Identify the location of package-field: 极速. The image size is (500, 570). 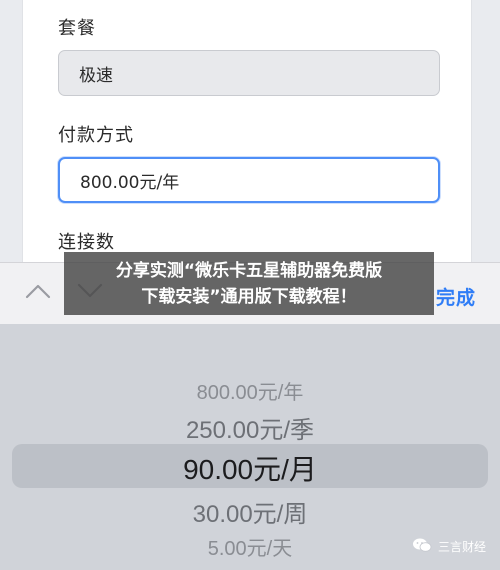
(249, 73).